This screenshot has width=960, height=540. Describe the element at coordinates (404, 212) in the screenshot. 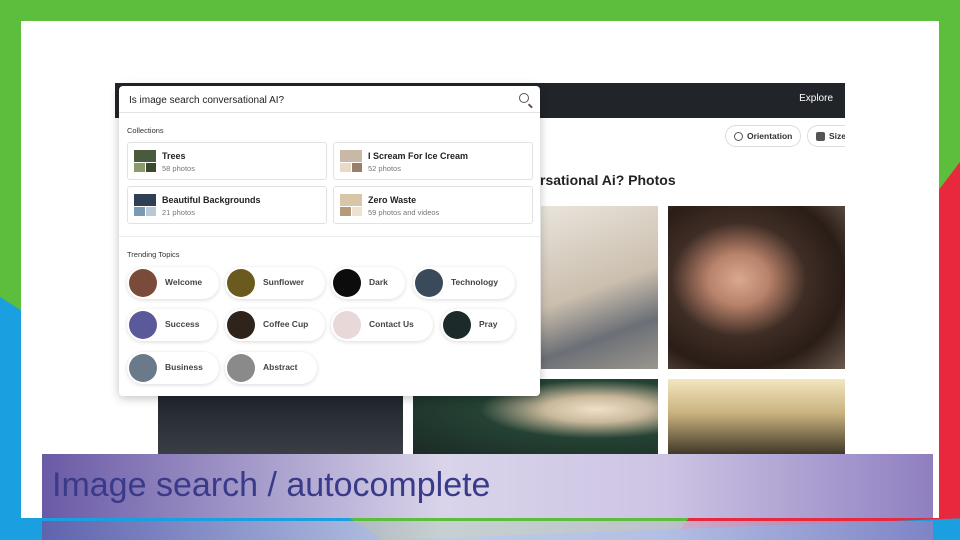

I see `collection-count: 59 photos and videos` at that location.